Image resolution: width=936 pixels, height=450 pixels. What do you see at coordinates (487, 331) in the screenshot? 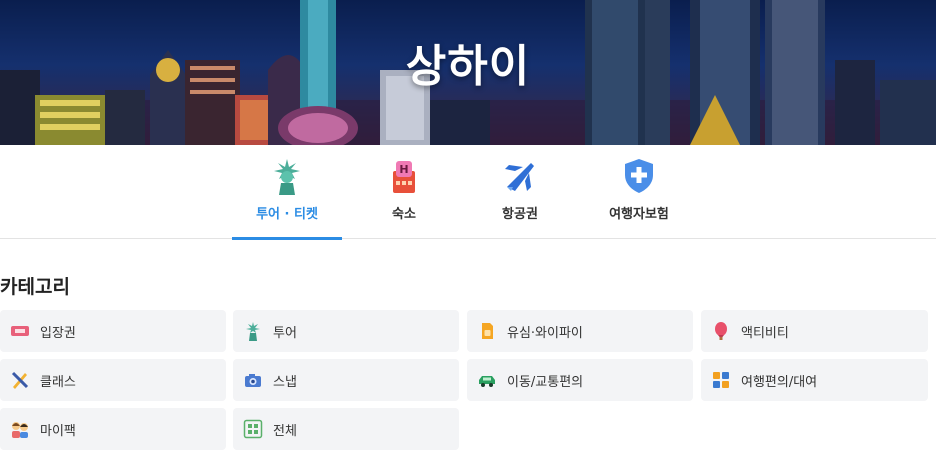
I see `sim-card-icon` at bounding box center [487, 331].